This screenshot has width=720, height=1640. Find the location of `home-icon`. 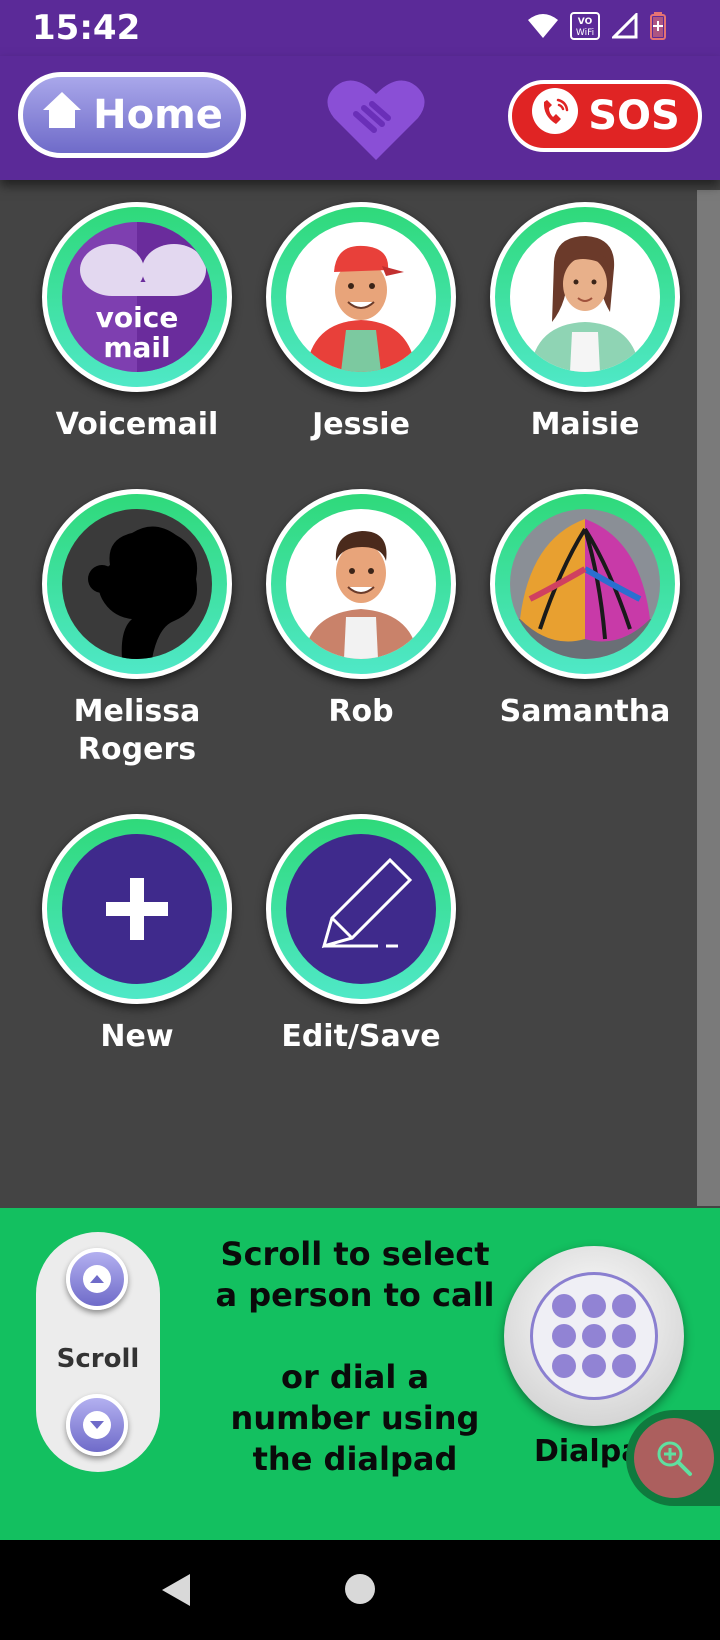

home-icon is located at coordinates (62, 115).